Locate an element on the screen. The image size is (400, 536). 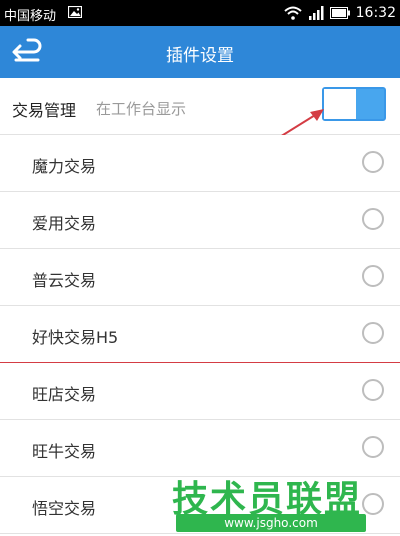
signal-icon is located at coordinates (316, 13).